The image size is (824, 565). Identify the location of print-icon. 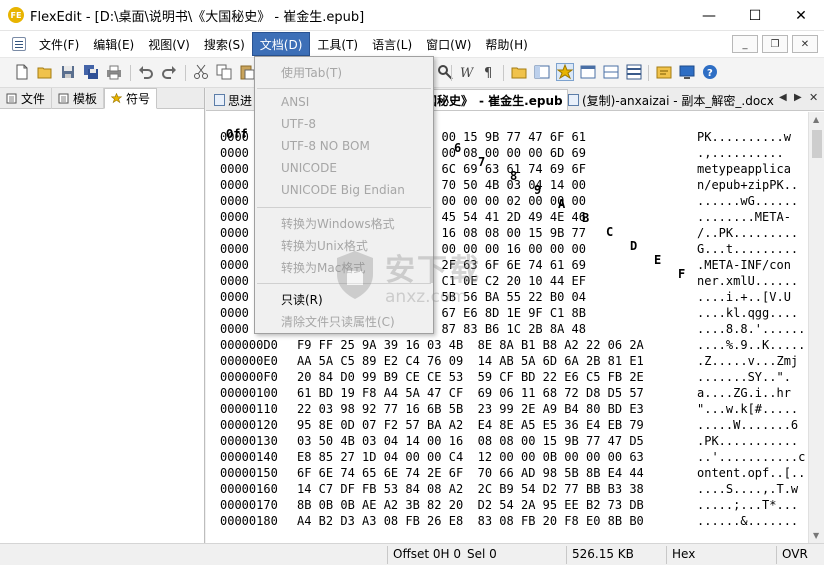
(114, 72).